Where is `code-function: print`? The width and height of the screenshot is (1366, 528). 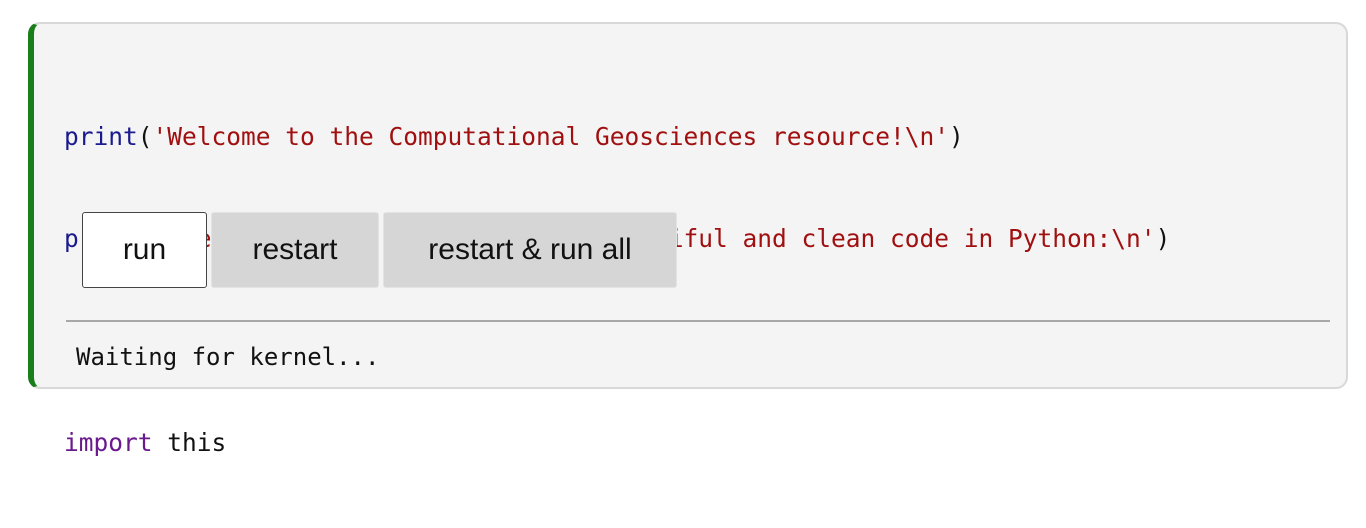
code-function: print is located at coordinates (101, 136).